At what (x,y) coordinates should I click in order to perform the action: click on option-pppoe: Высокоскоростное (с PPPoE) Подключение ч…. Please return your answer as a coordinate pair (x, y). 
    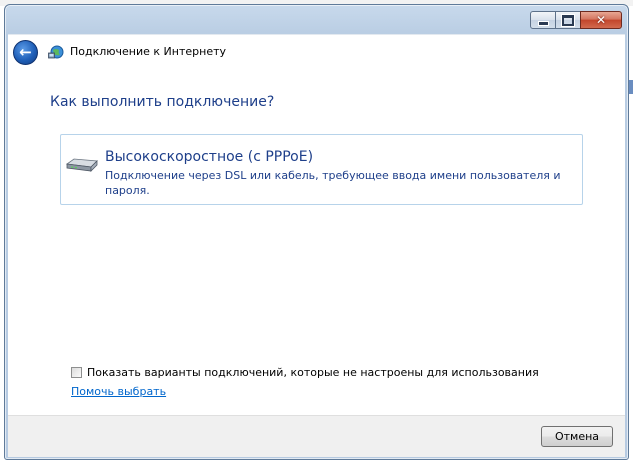
    Looking at the image, I should click on (321, 169).